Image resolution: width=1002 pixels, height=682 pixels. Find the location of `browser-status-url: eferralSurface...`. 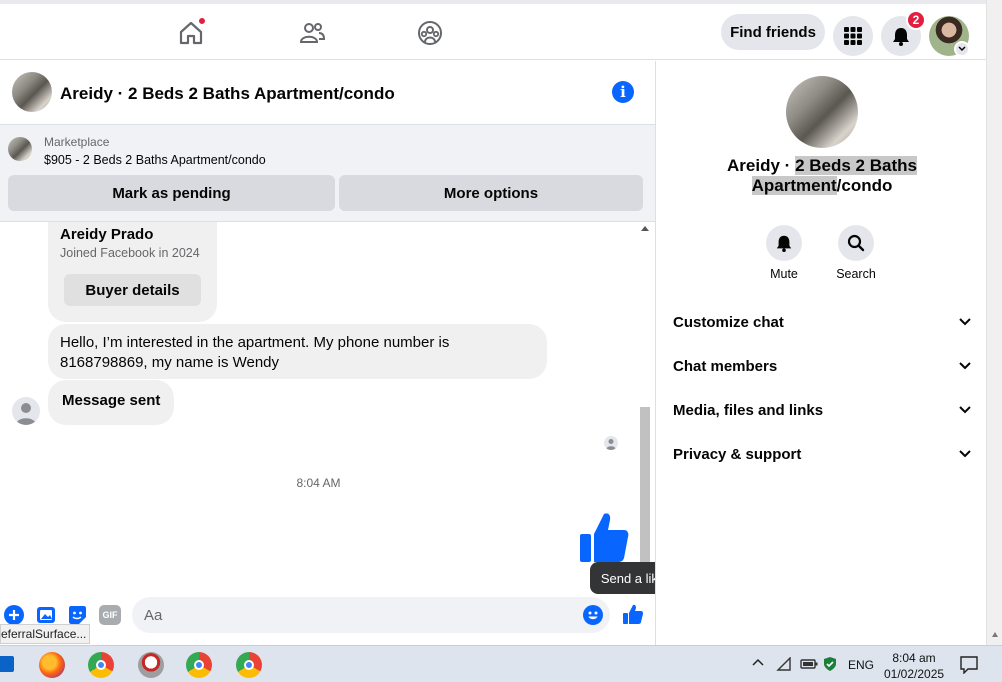

browser-status-url: eferralSurface... is located at coordinates (45, 634).